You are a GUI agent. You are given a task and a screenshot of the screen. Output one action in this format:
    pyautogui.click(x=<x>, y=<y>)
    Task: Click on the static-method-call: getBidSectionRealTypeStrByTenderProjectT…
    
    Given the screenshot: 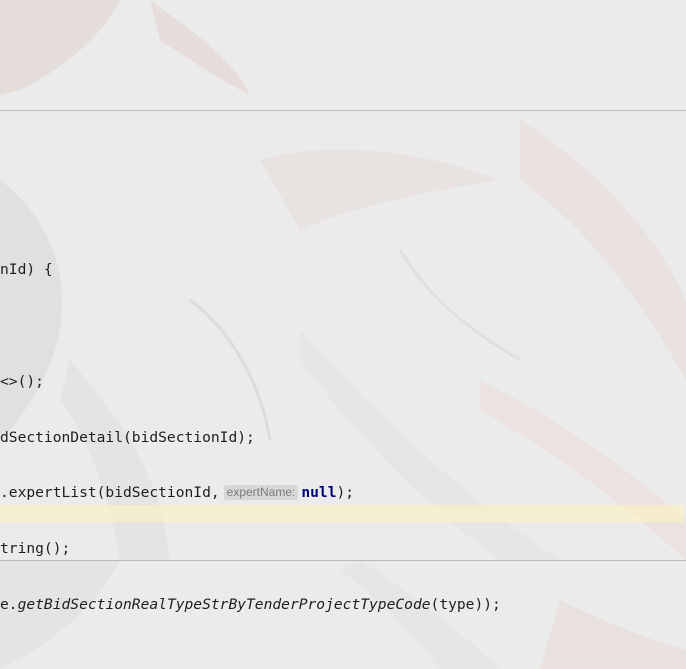 What is the action you would take?
    pyautogui.click(x=224, y=604)
    